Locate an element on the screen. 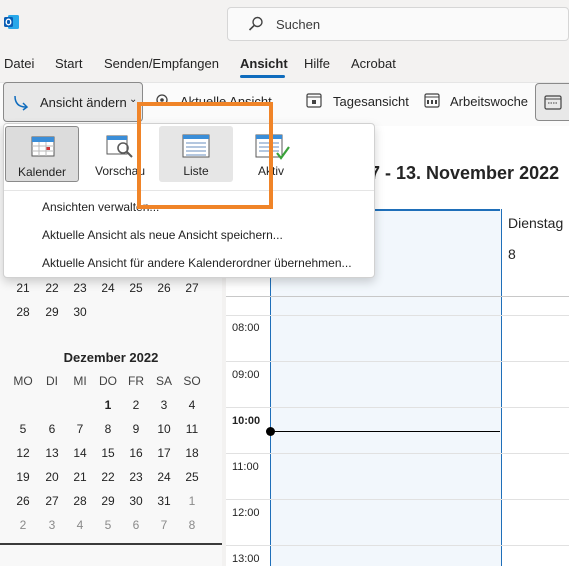  current-time-line is located at coordinates (385, 431).